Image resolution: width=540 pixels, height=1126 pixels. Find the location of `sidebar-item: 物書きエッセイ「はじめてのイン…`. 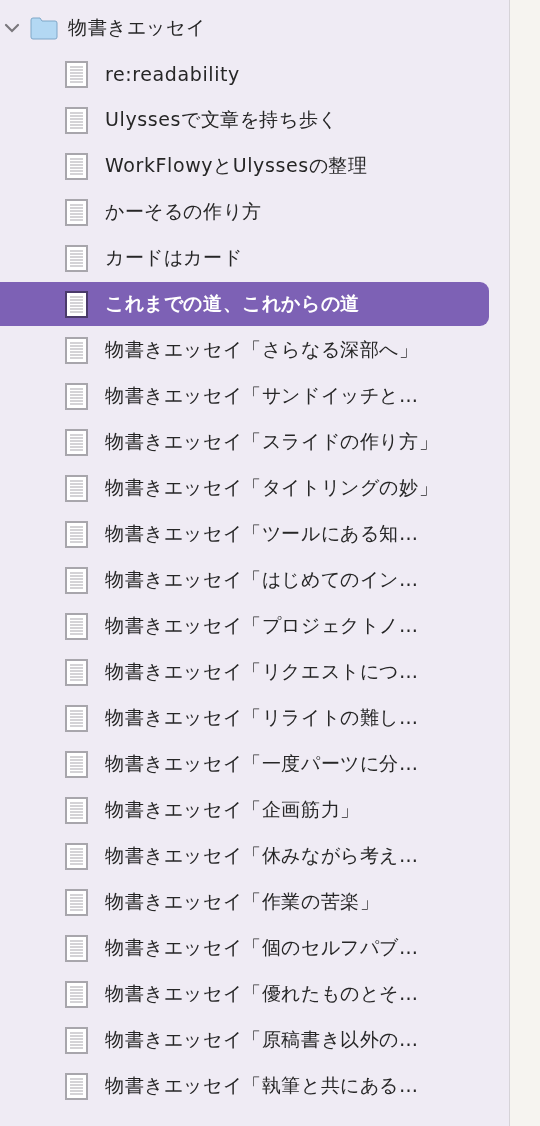

sidebar-item: 物書きエッセイ「はじめてのイン… is located at coordinates (244, 580).